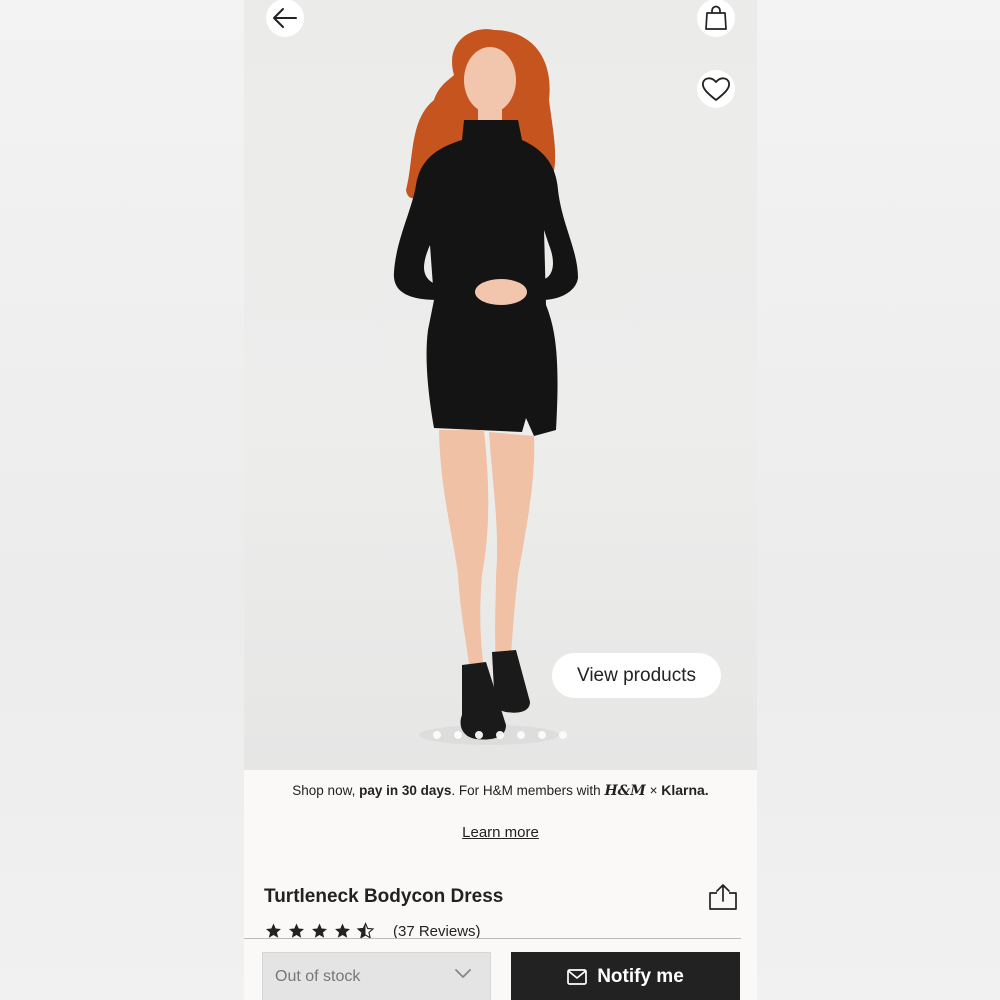 This screenshot has width=1000, height=1000. What do you see at coordinates (437, 931) in the screenshot?
I see `reviews-link: (37 Reviews)` at bounding box center [437, 931].